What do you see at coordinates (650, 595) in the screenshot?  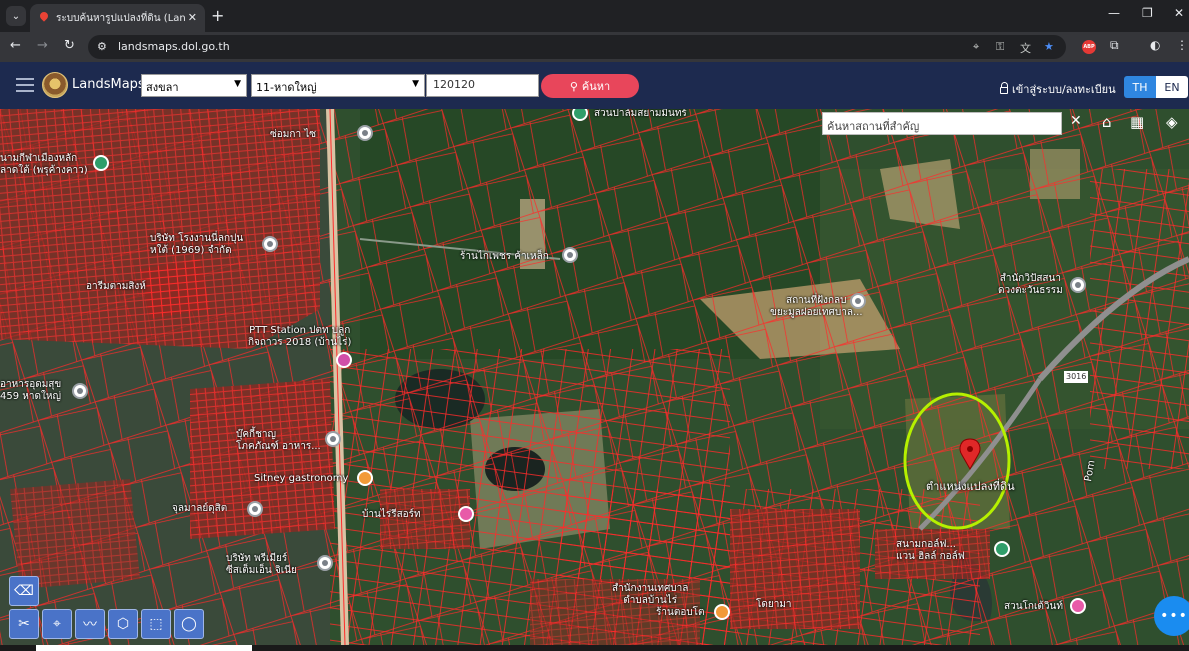 I see `poi-label: สำนักงานเทศบาล ตำบลบ้านไร่` at bounding box center [650, 595].